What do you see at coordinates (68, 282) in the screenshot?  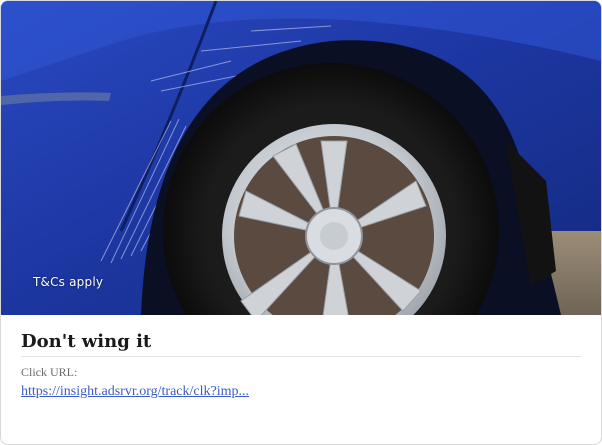 I see `terms-overlay-text: T&Cs apply` at bounding box center [68, 282].